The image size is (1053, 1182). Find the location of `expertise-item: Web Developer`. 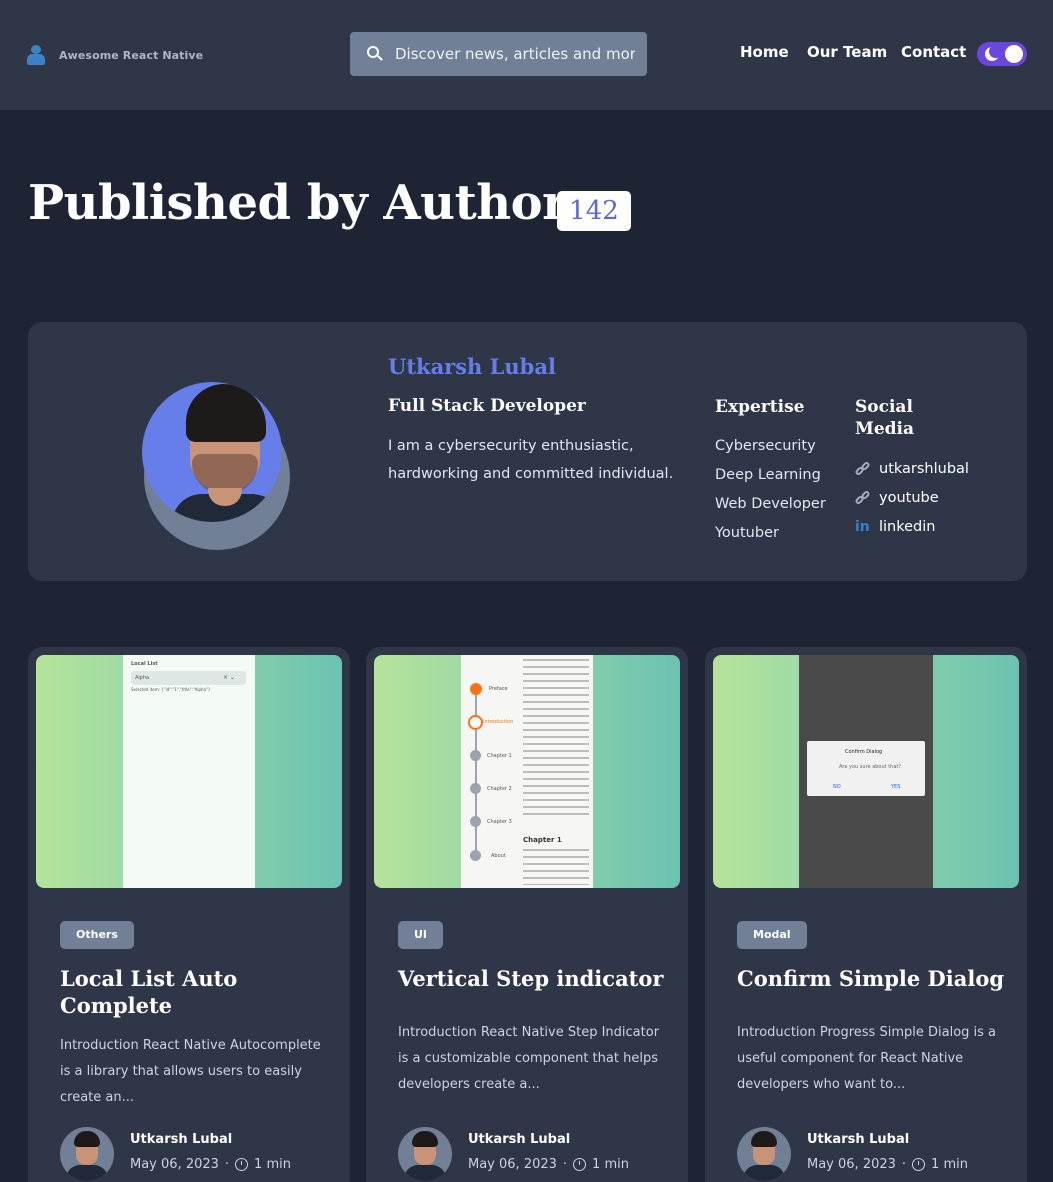

expertise-item: Web Developer is located at coordinates (770, 504).